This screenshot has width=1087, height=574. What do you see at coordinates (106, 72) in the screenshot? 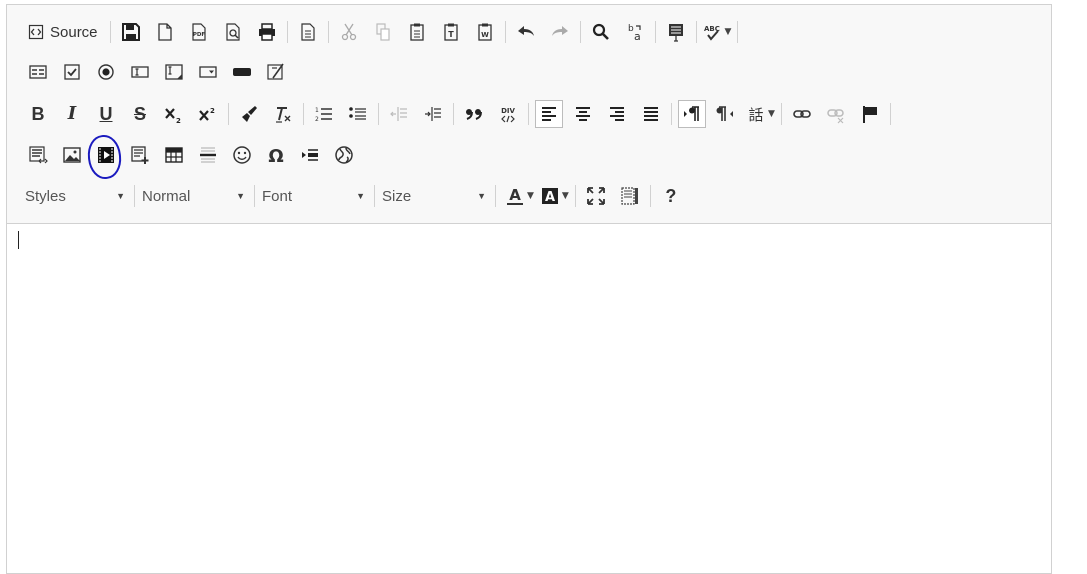
I see `radio-button` at bounding box center [106, 72].